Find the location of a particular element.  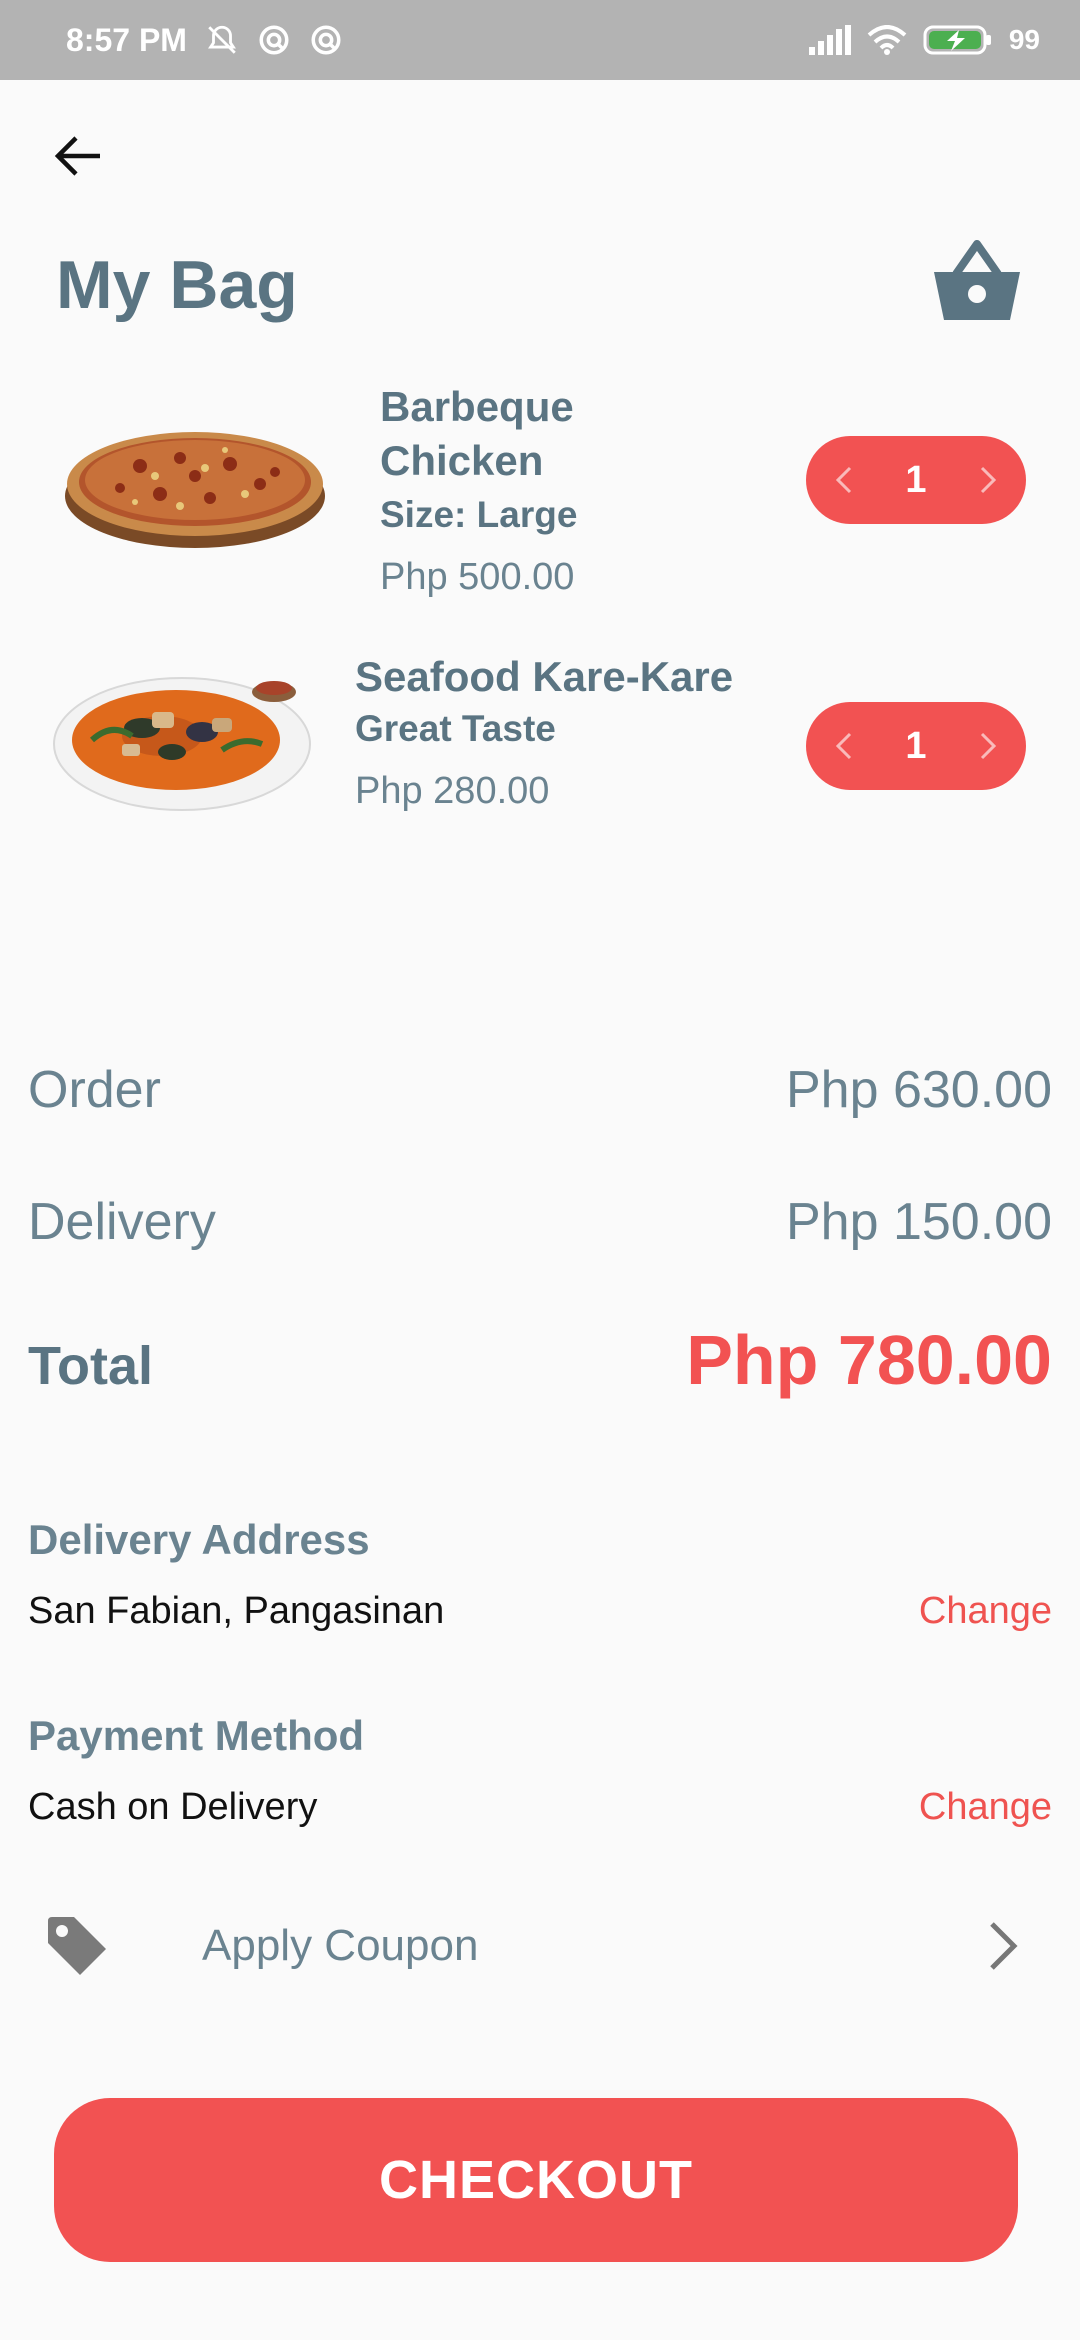

payment-method-row: Cash on Delivery Change is located at coordinates (540, 1807).